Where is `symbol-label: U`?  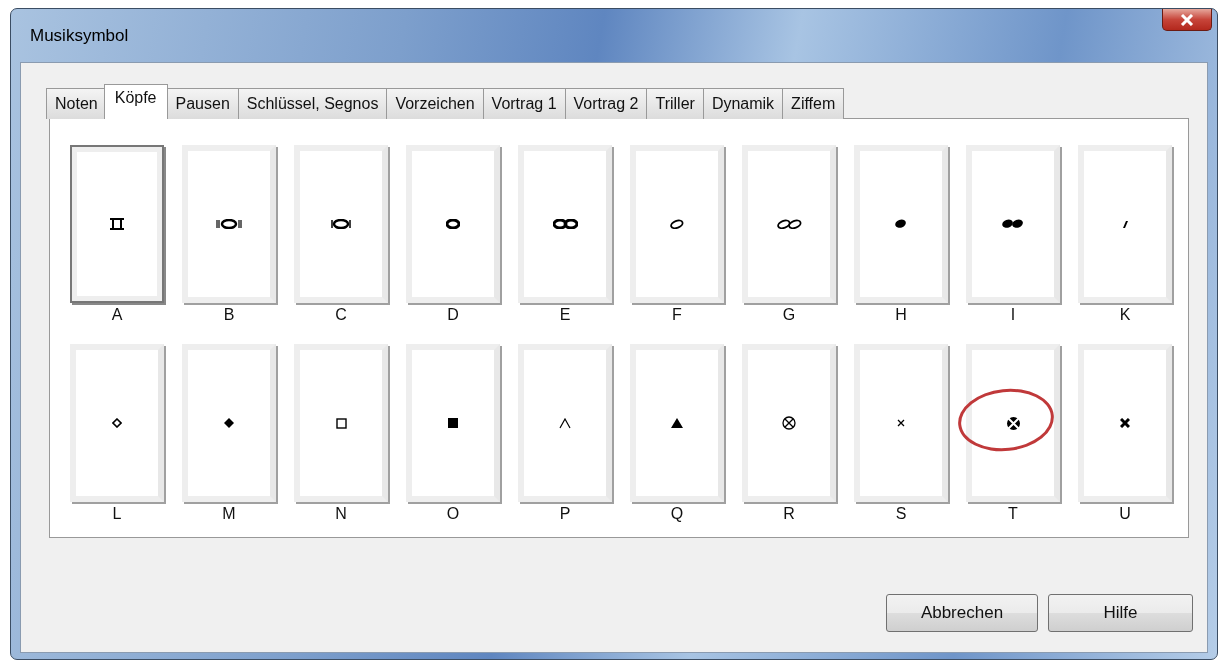
symbol-label: U is located at coordinates (1125, 514).